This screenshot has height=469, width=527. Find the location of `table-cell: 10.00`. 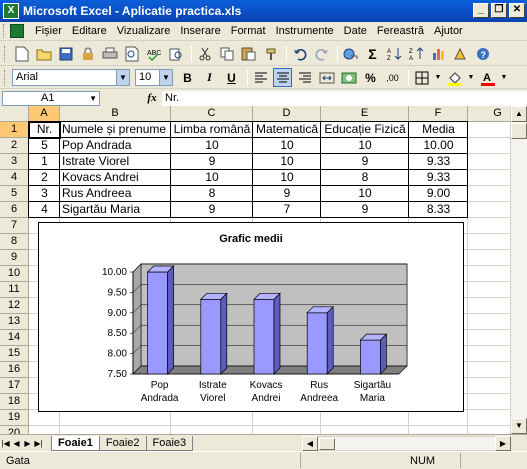

table-cell: 10.00 is located at coordinates (438, 146).